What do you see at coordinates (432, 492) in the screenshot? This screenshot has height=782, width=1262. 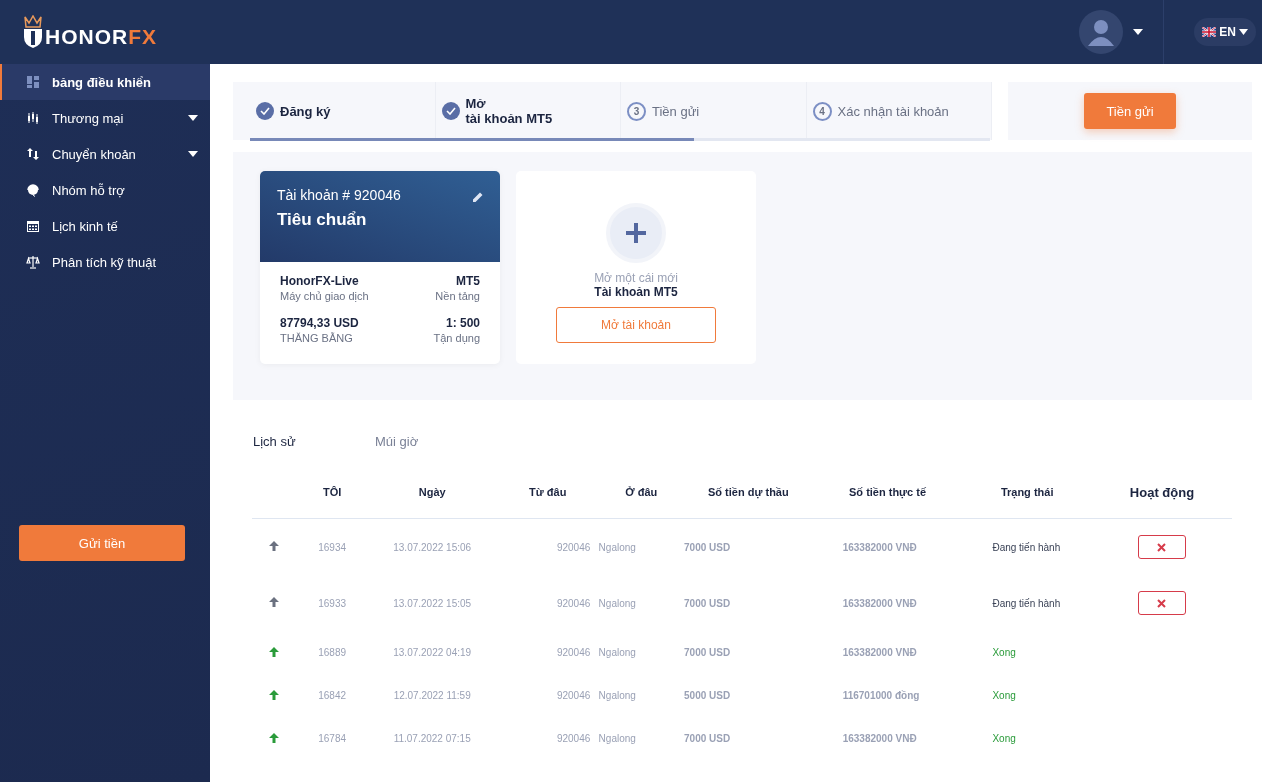 I see `column-header: Ngày` at bounding box center [432, 492].